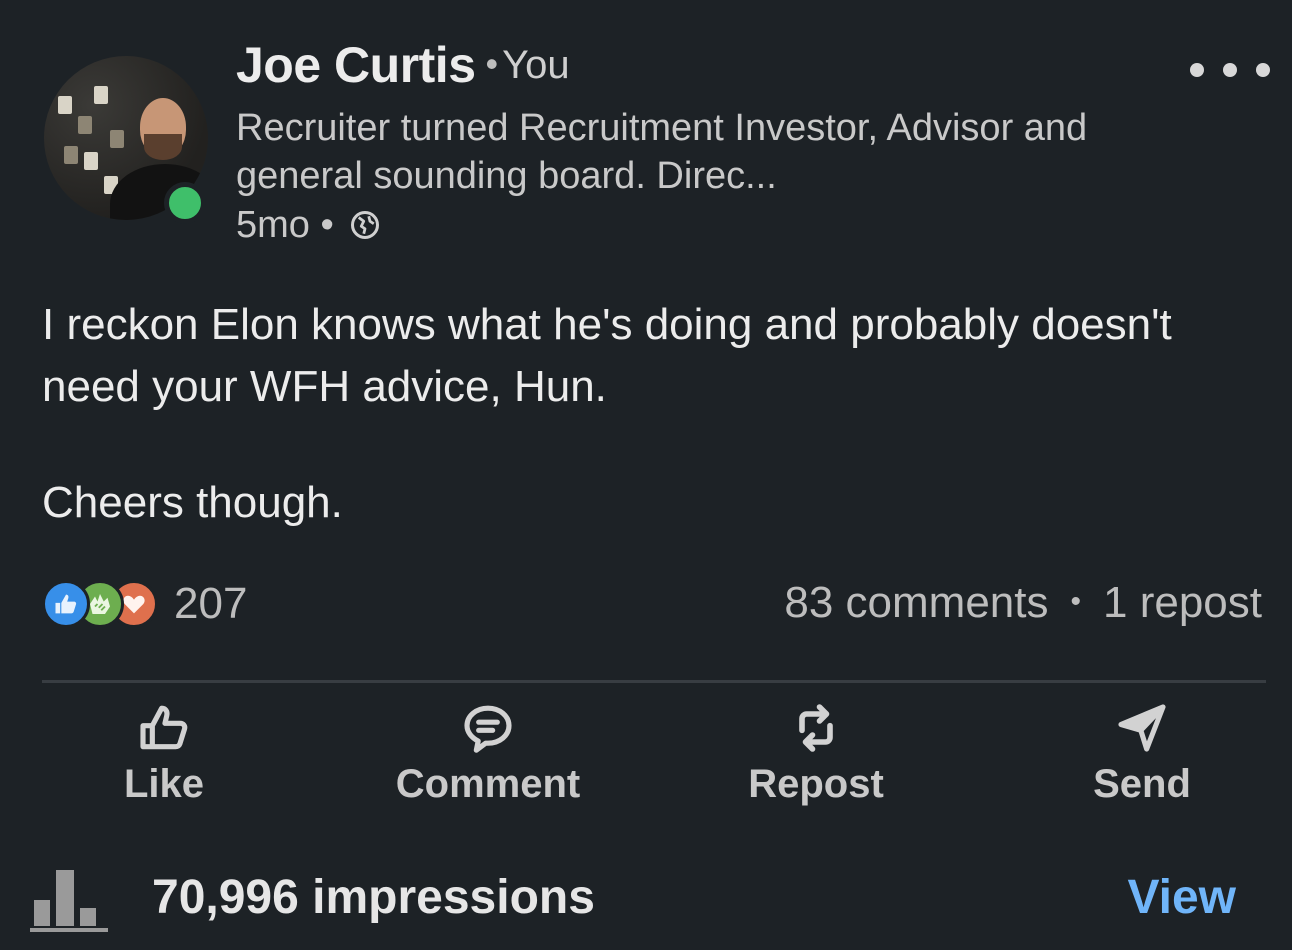 The height and width of the screenshot is (950, 1292). What do you see at coordinates (164, 753) in the screenshot?
I see `like-button: Like` at bounding box center [164, 753].